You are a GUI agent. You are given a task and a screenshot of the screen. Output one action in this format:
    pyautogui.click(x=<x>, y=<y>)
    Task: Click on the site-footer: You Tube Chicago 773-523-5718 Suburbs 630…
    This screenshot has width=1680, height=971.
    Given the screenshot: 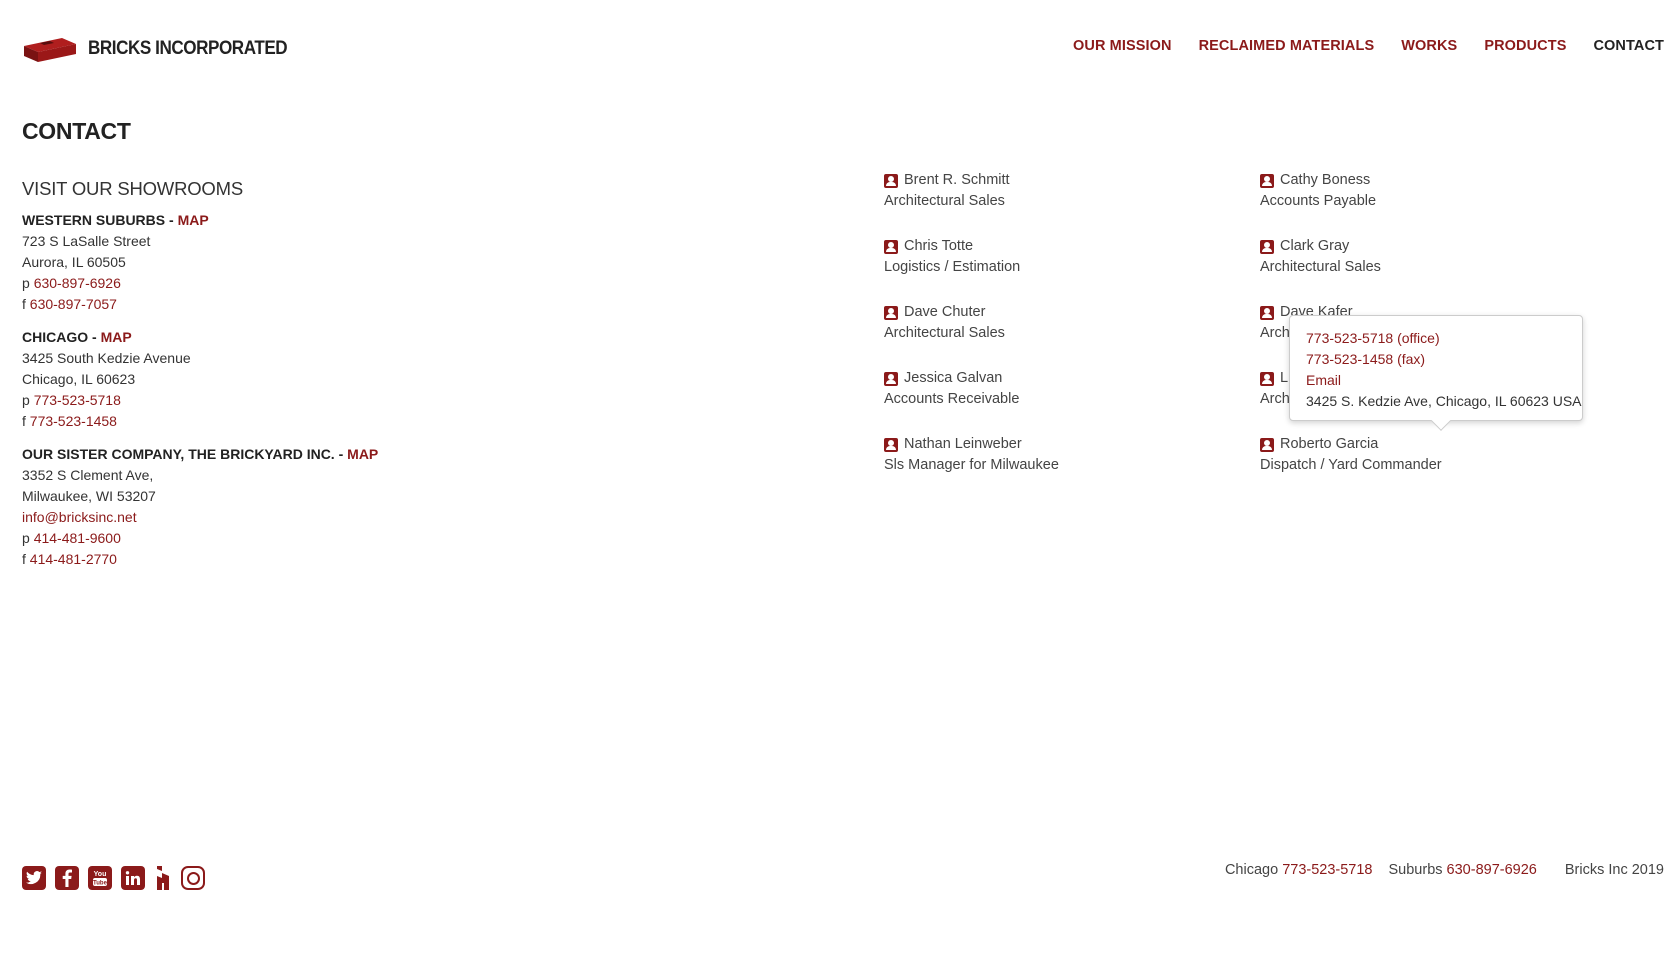 What is the action you would take?
    pyautogui.click(x=840, y=880)
    